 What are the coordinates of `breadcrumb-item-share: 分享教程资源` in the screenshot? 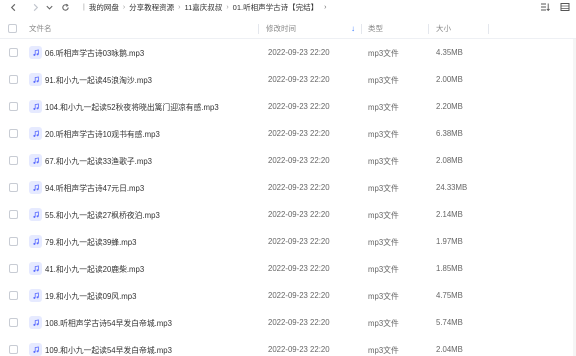 It's located at (151, 7).